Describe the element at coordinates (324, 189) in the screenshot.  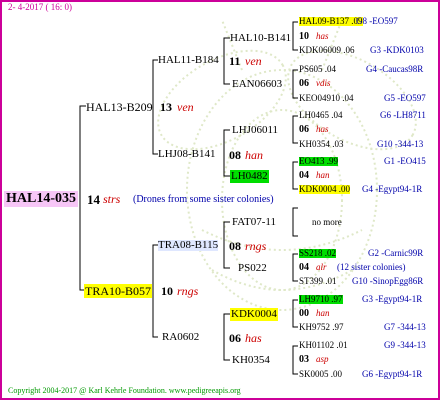
I see `gen4-4-bot: KDK0004 .00` at that location.